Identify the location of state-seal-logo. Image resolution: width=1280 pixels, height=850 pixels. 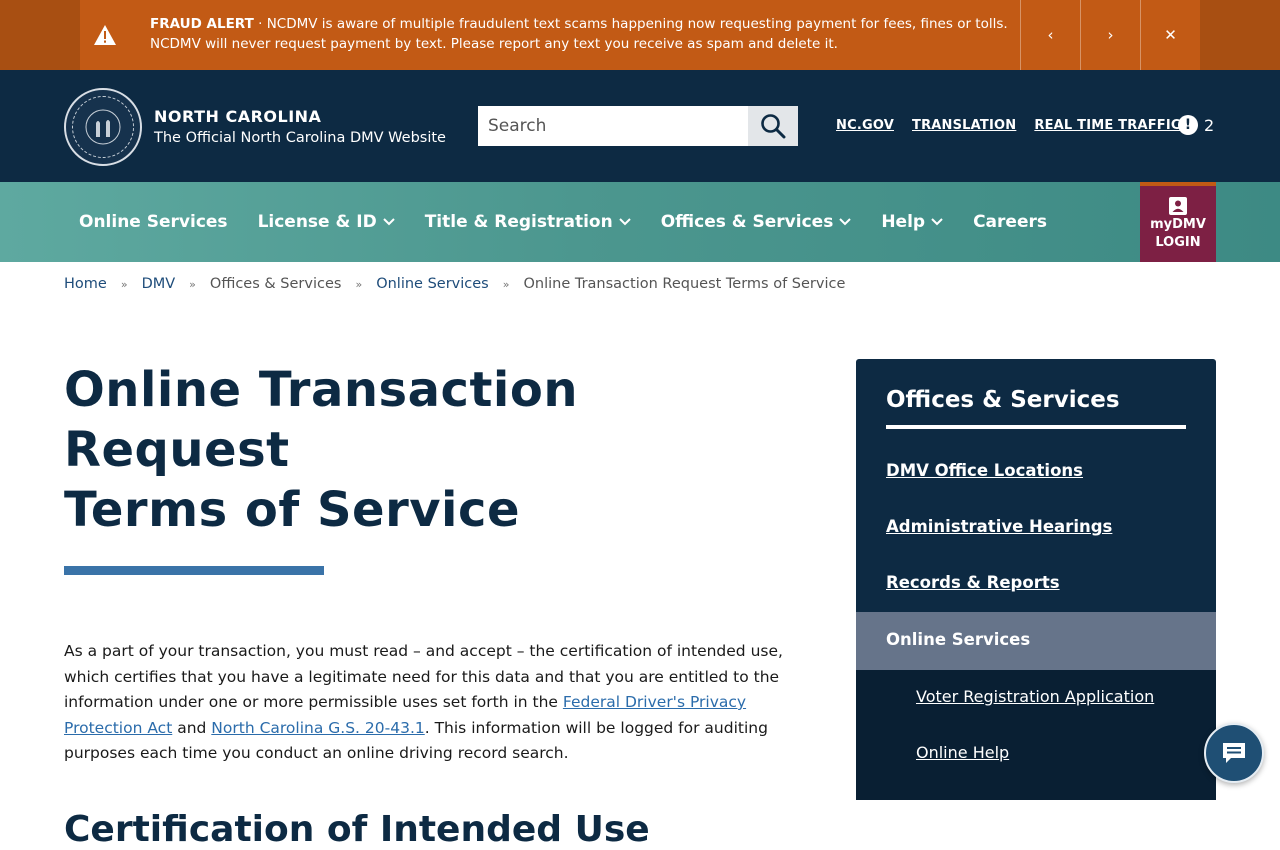
(103, 127).